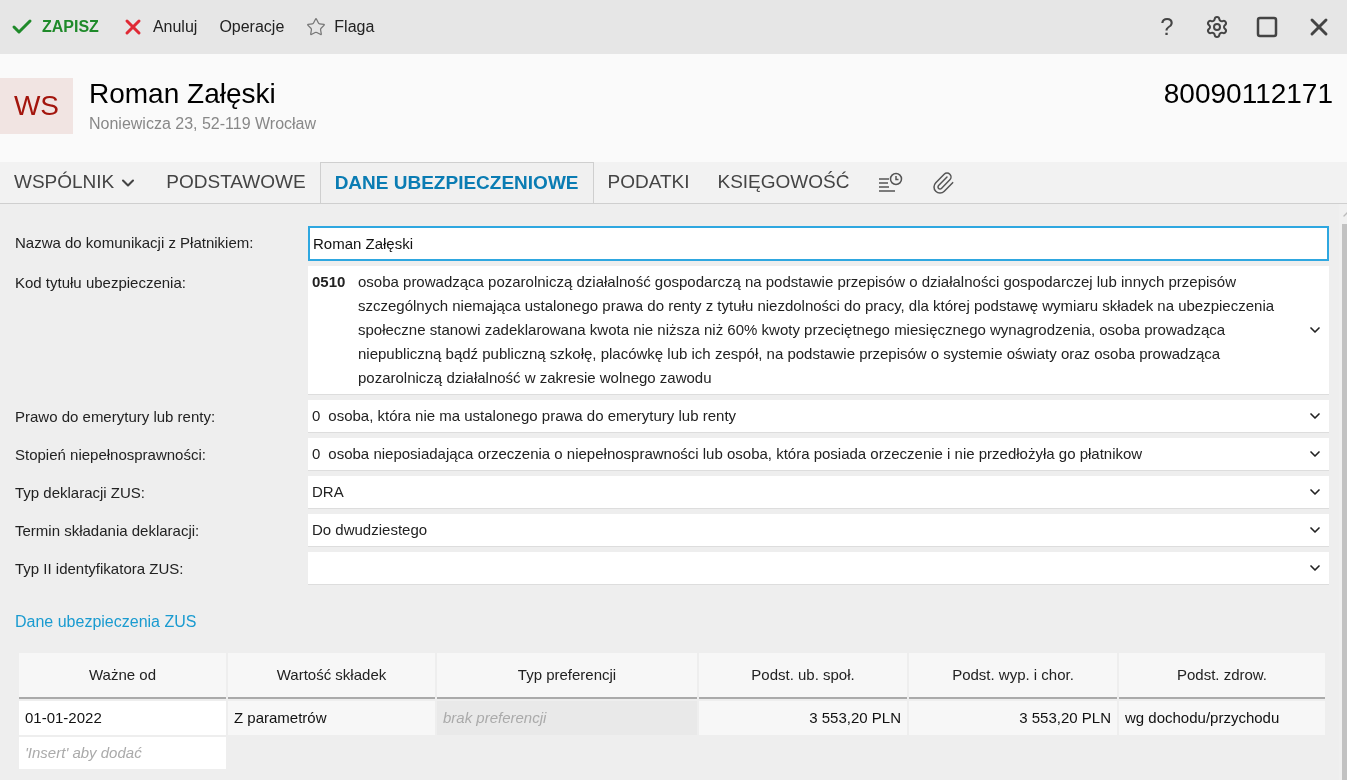 This screenshot has height=780, width=1347. I want to click on id-number: 80090112171, so click(1248, 94).